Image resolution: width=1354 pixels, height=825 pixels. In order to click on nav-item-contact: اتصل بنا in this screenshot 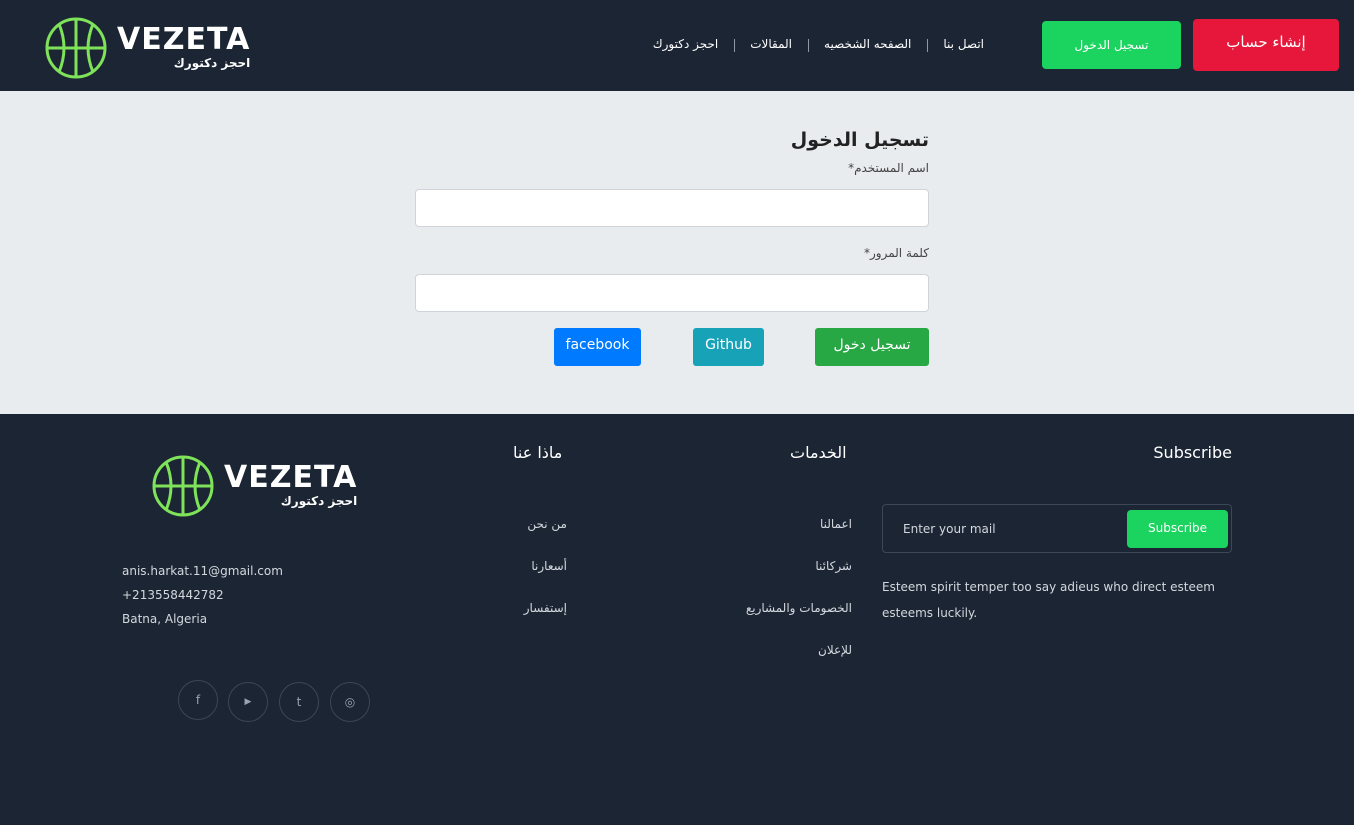, I will do `click(963, 44)`.